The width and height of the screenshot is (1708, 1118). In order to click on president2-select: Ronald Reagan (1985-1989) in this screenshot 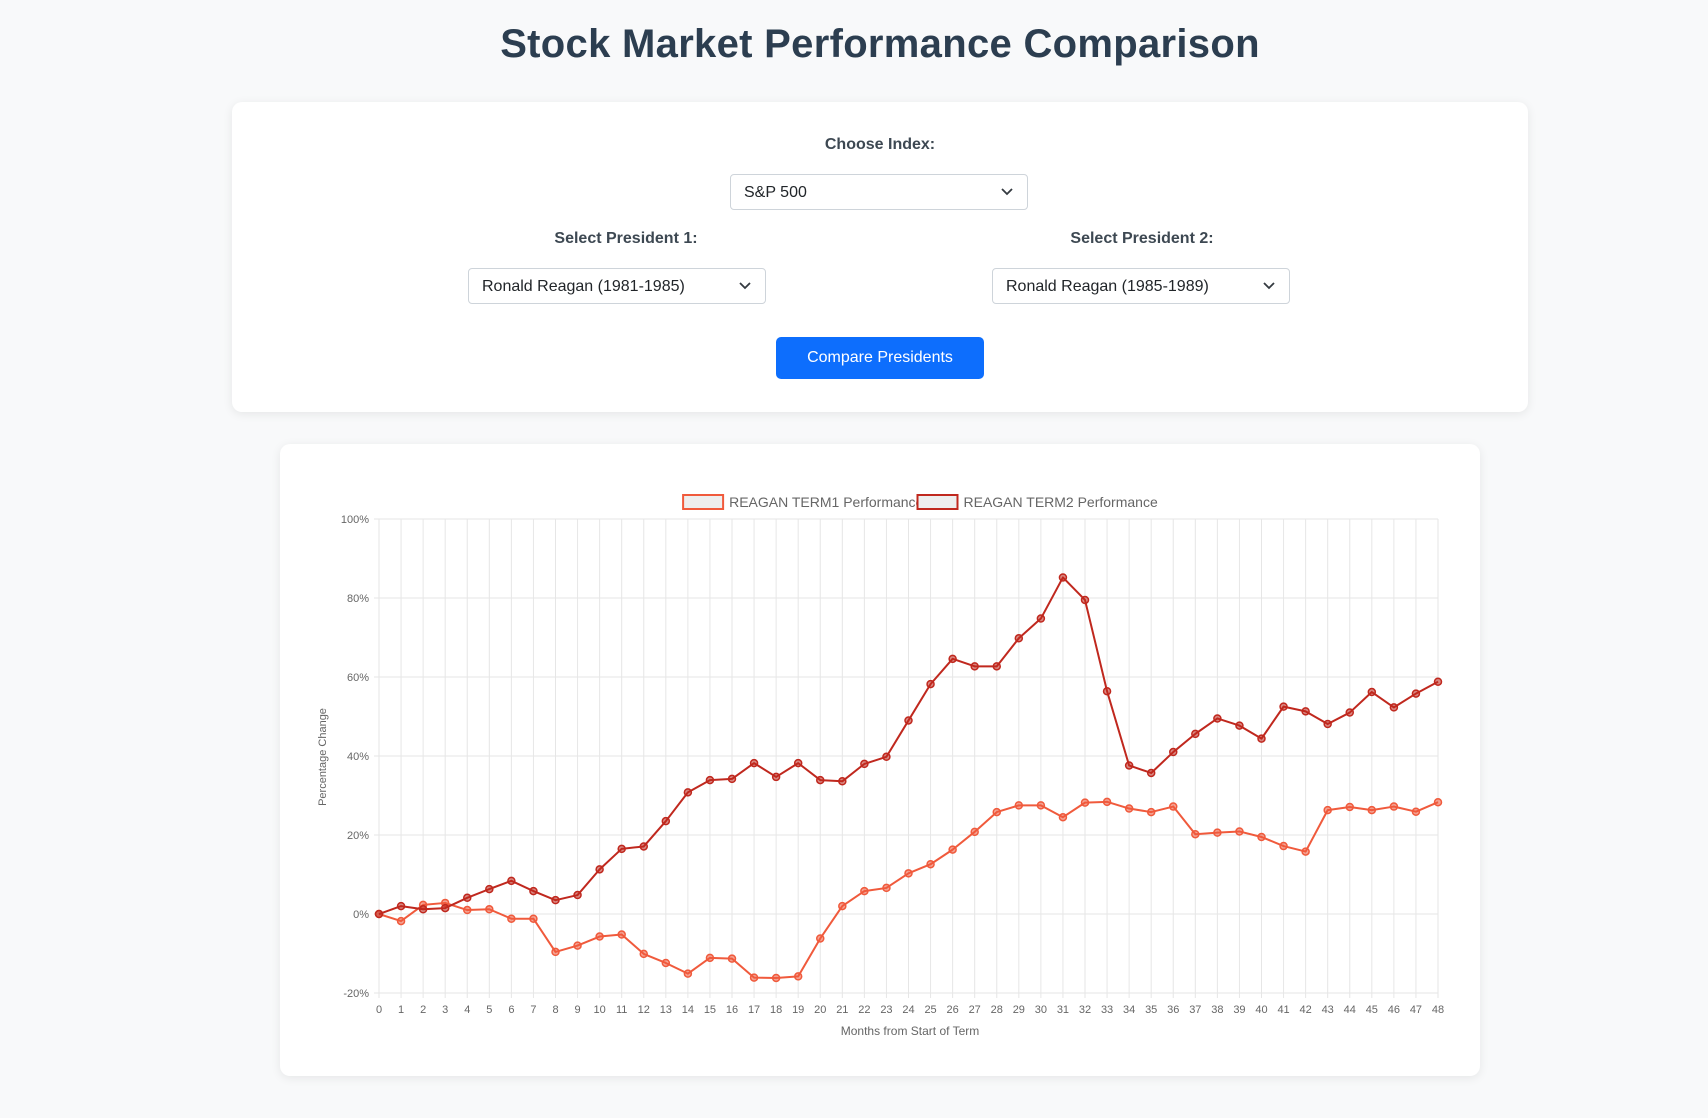, I will do `click(1141, 286)`.